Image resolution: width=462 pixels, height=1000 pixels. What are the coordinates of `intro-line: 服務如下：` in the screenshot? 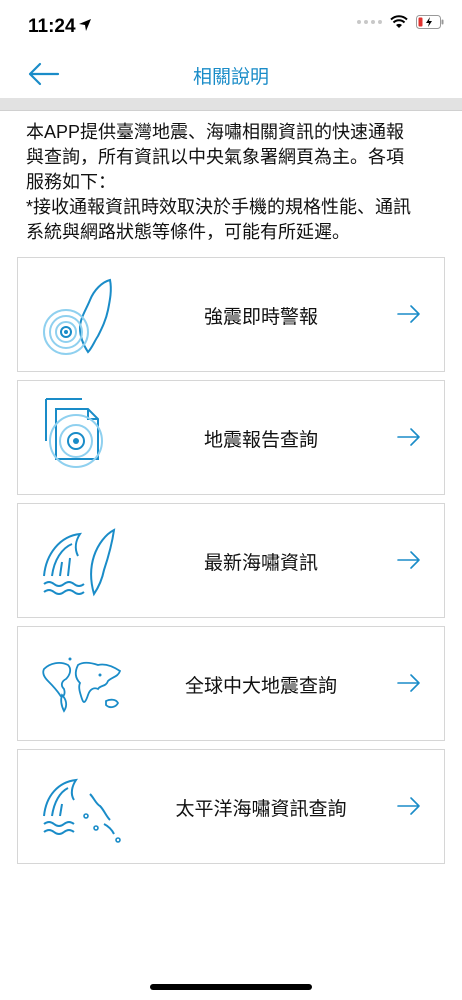 It's located at (71, 182).